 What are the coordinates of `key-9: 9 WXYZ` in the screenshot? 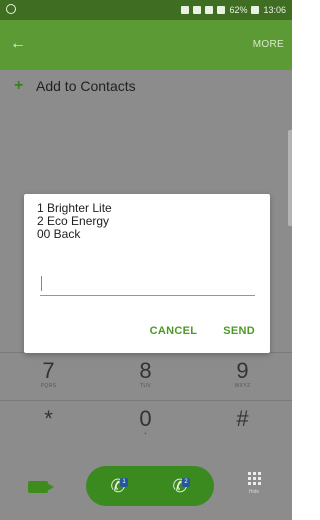 It's located at (242, 377).